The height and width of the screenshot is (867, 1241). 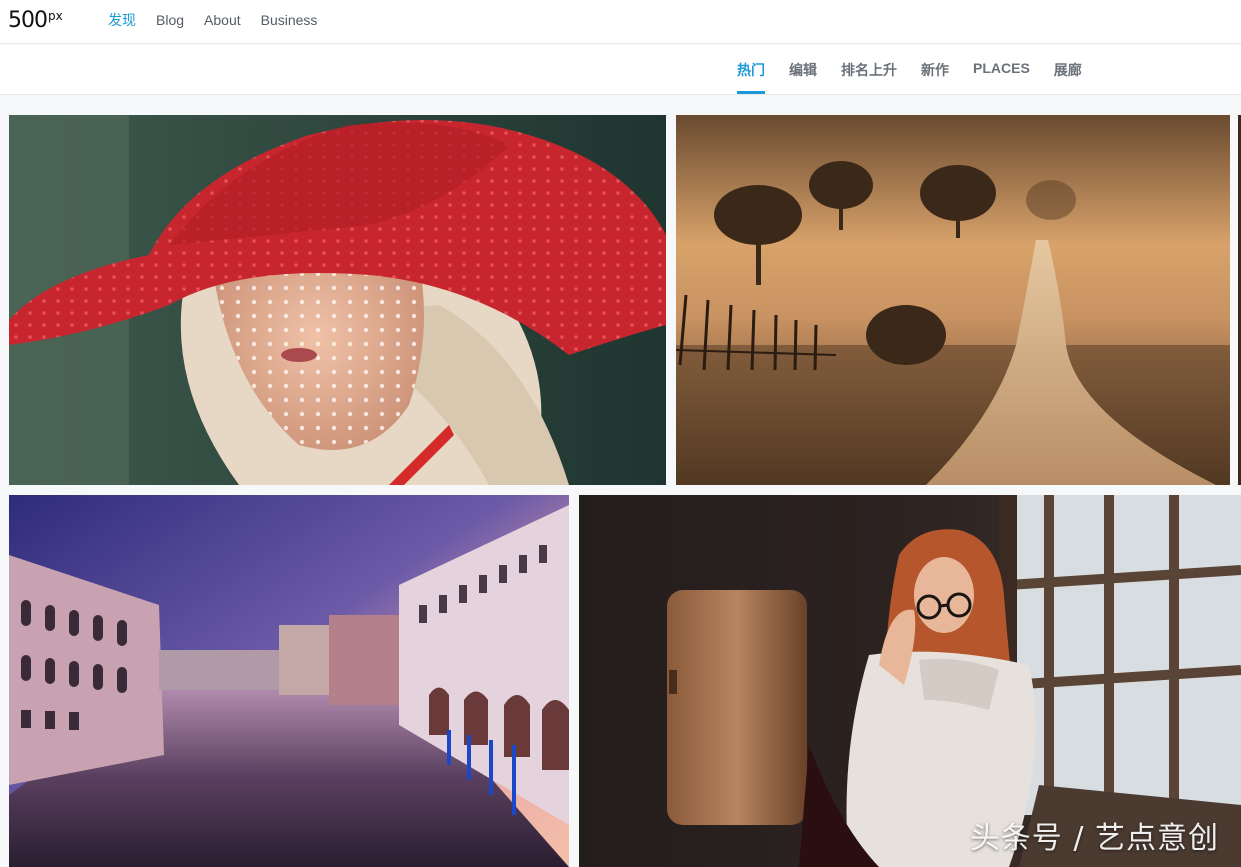 I want to click on main-nav: 发现 Blog About Business, so click(x=222, y=20).